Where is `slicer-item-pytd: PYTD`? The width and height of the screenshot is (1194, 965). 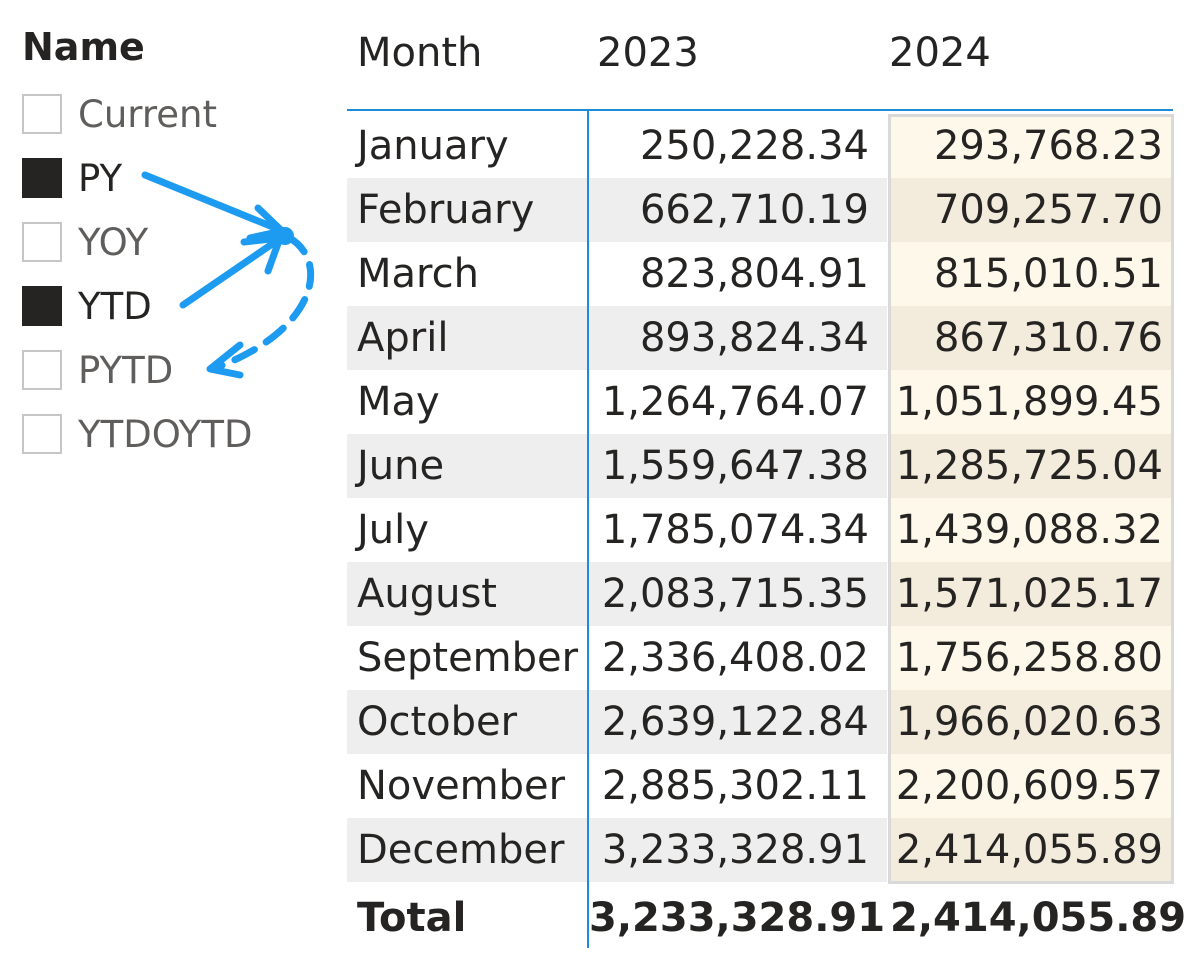 slicer-item-pytd: PYTD is located at coordinates (97, 370).